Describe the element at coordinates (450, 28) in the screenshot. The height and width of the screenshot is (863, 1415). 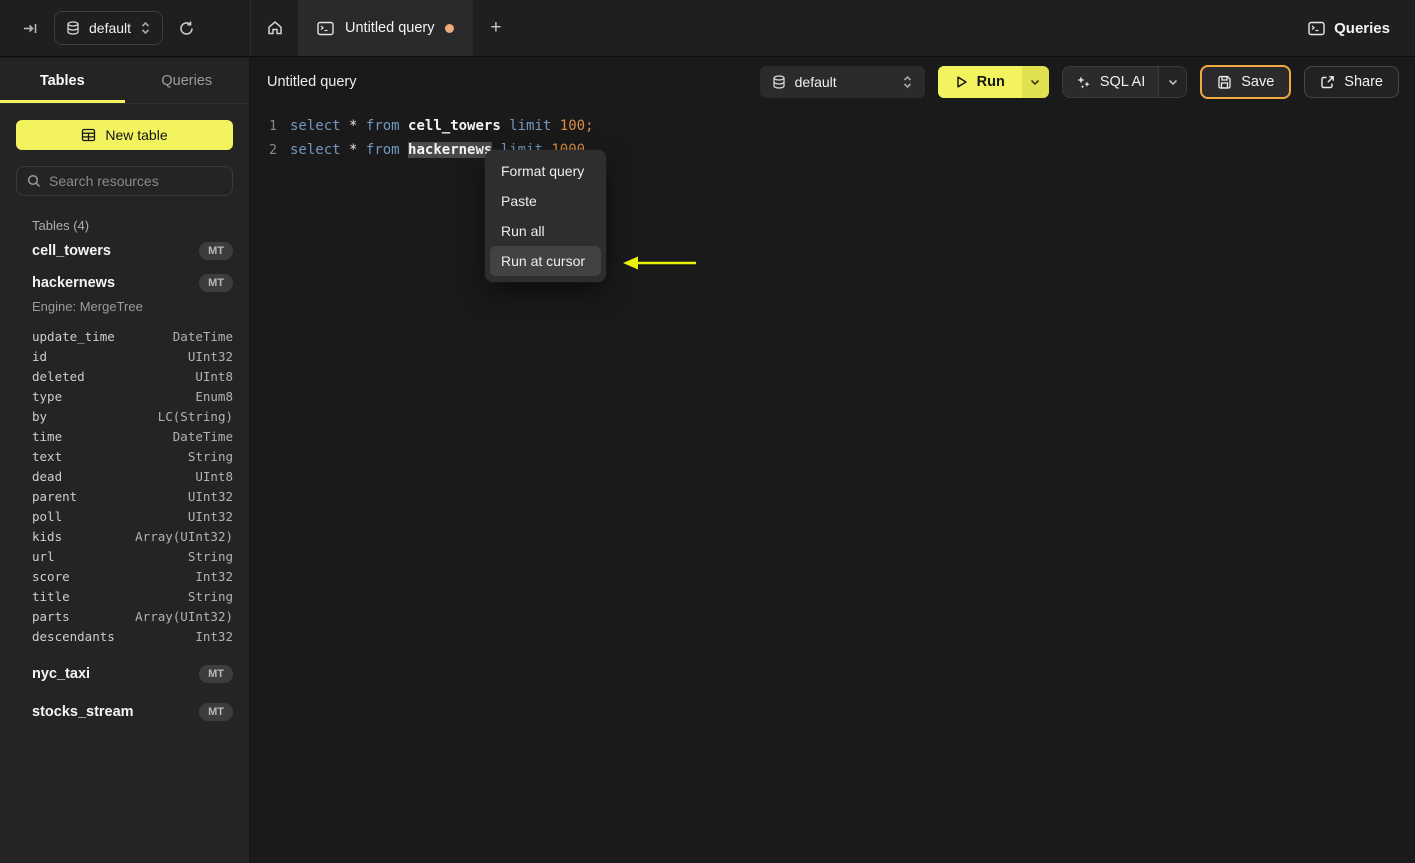
I see `unsaved-indicator-dot` at that location.